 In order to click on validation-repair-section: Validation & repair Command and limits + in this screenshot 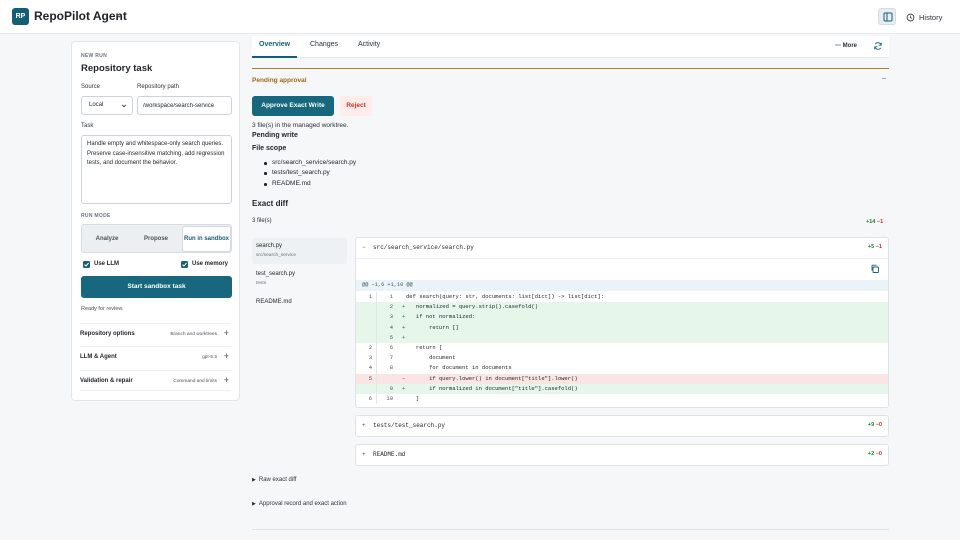, I will do `click(155, 380)`.